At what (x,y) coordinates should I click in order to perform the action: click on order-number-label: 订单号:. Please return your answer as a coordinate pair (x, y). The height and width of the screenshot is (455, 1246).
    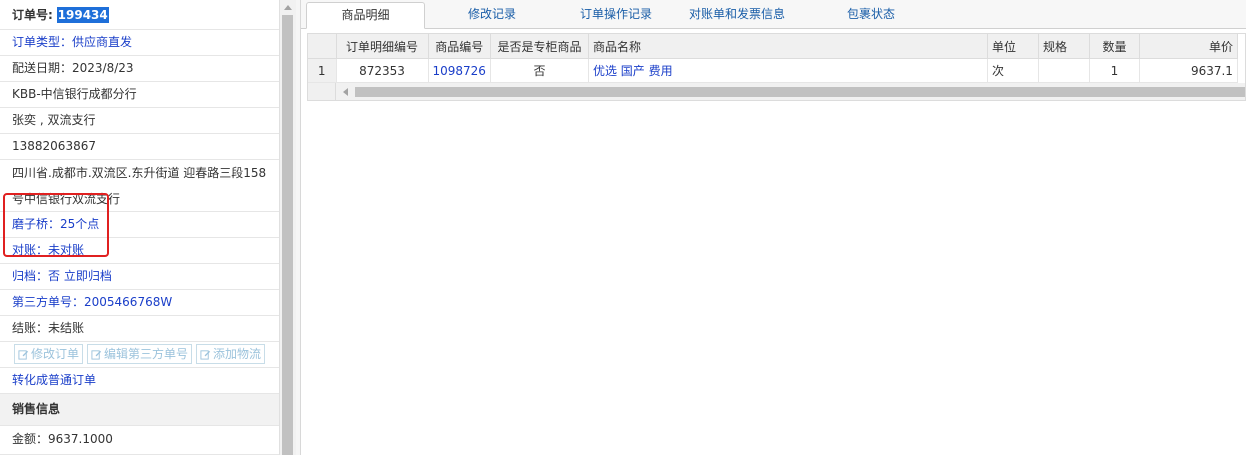
    Looking at the image, I should click on (32, 15).